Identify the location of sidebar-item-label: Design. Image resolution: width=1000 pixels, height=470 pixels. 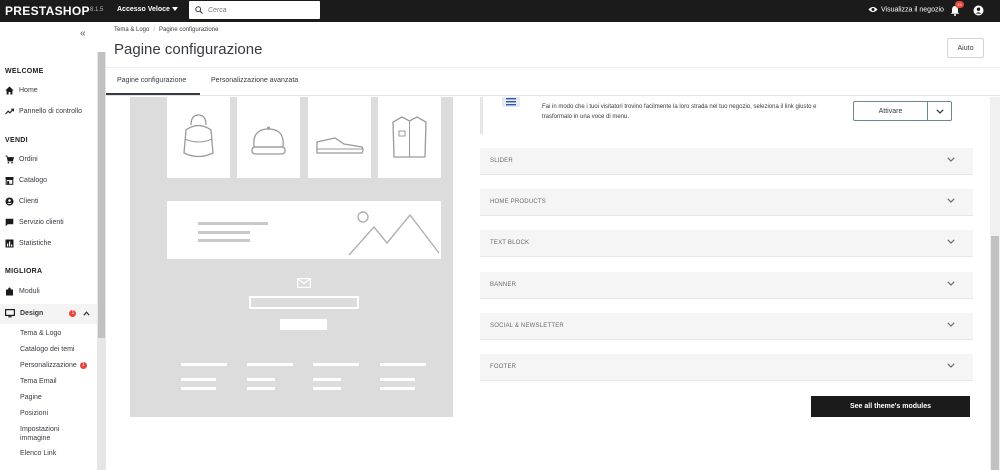
(32, 313).